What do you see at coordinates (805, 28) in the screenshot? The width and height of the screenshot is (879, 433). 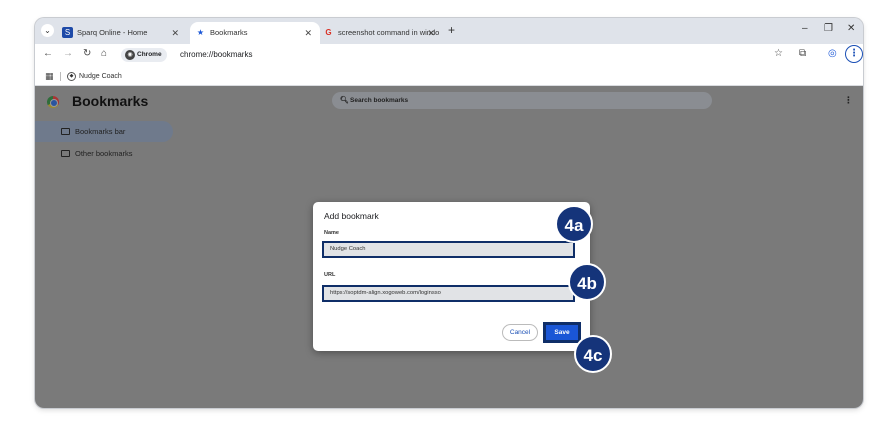 I see `minimize-button: –` at bounding box center [805, 28].